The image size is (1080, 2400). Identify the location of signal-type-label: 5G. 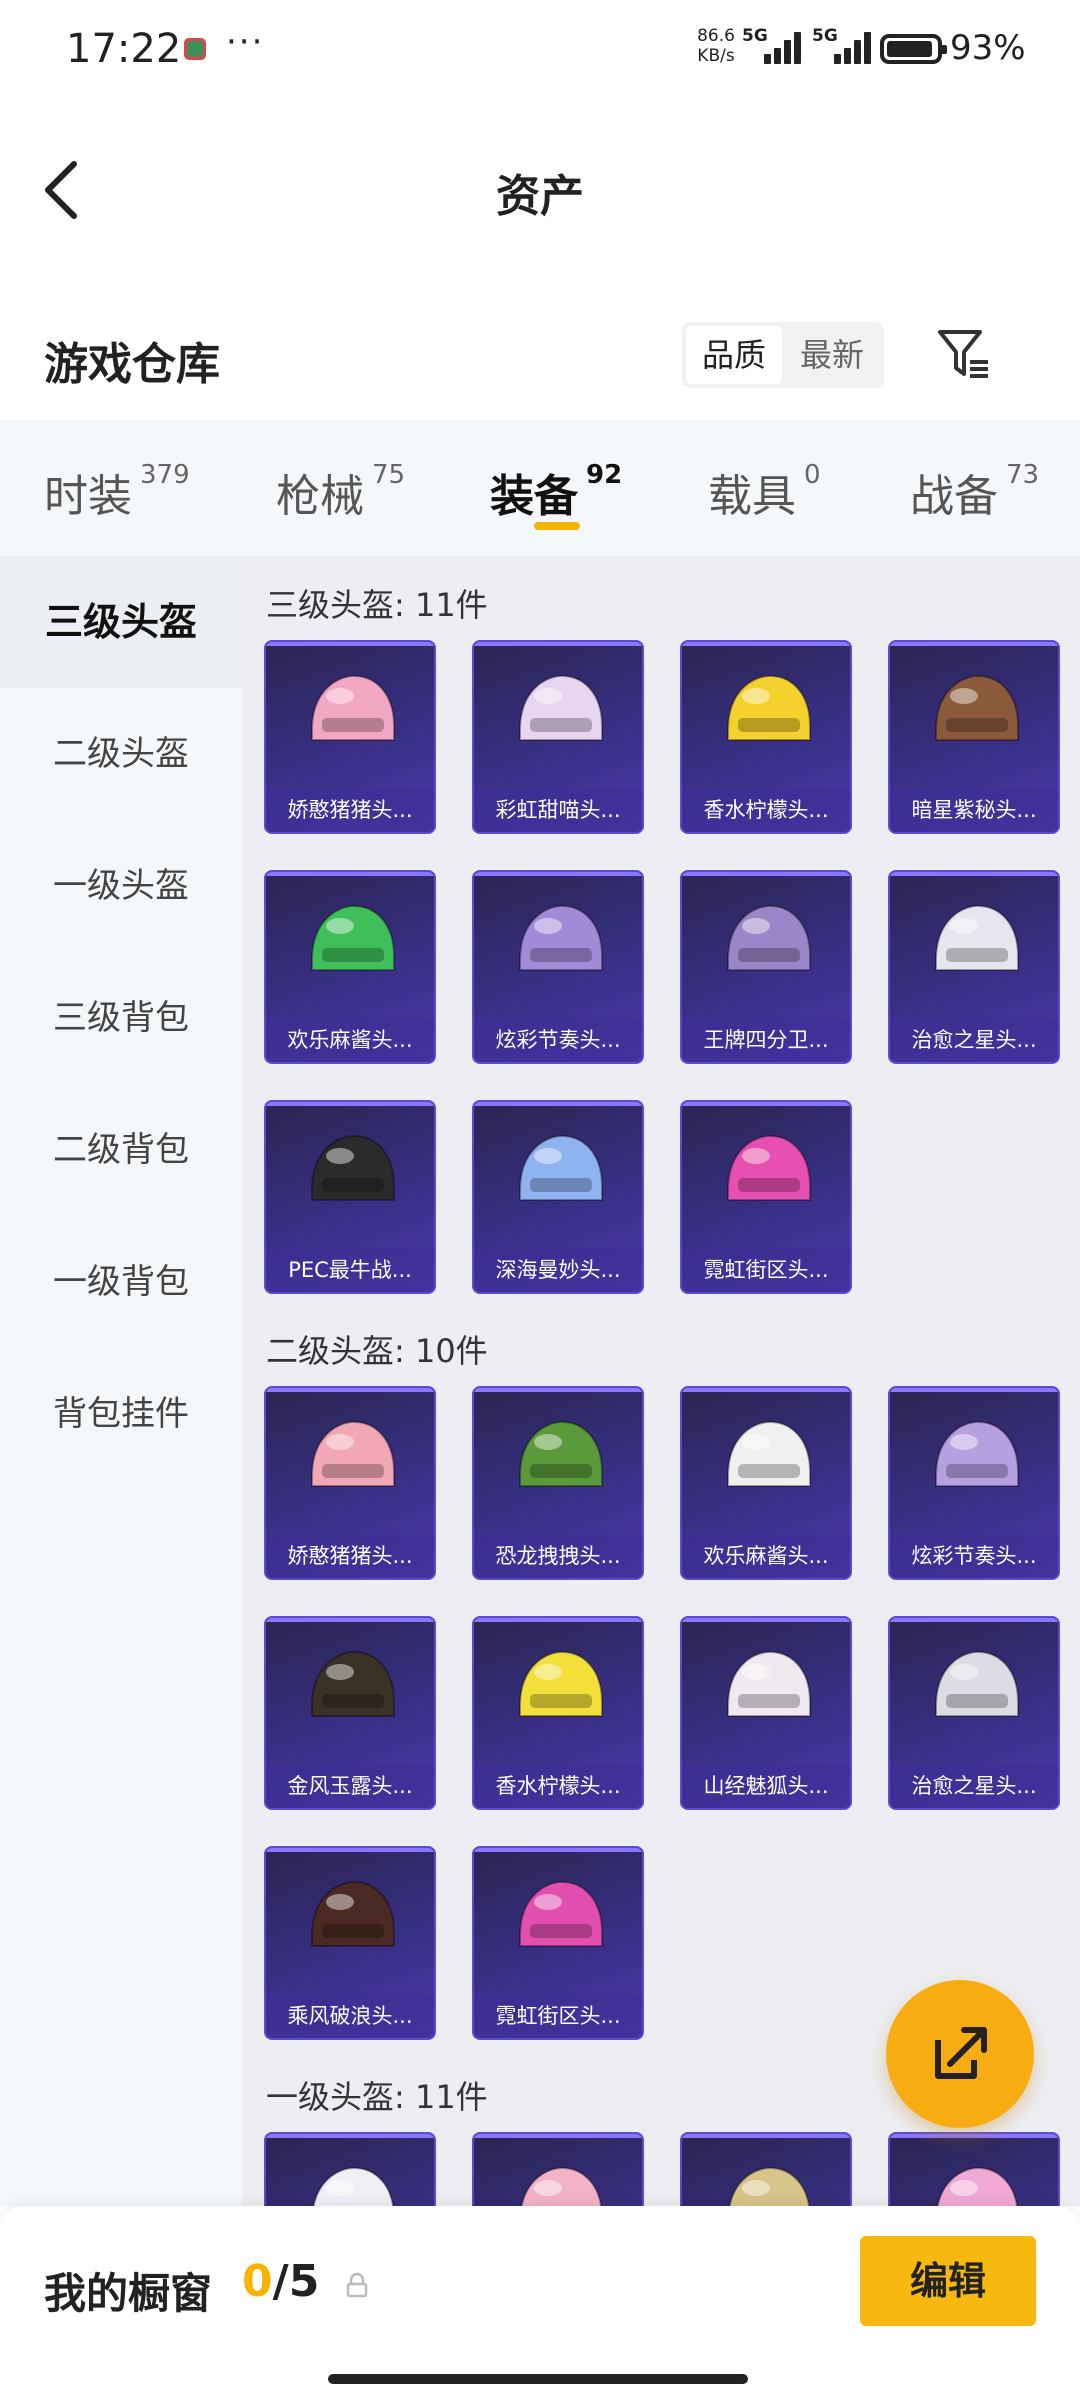
(755, 36).